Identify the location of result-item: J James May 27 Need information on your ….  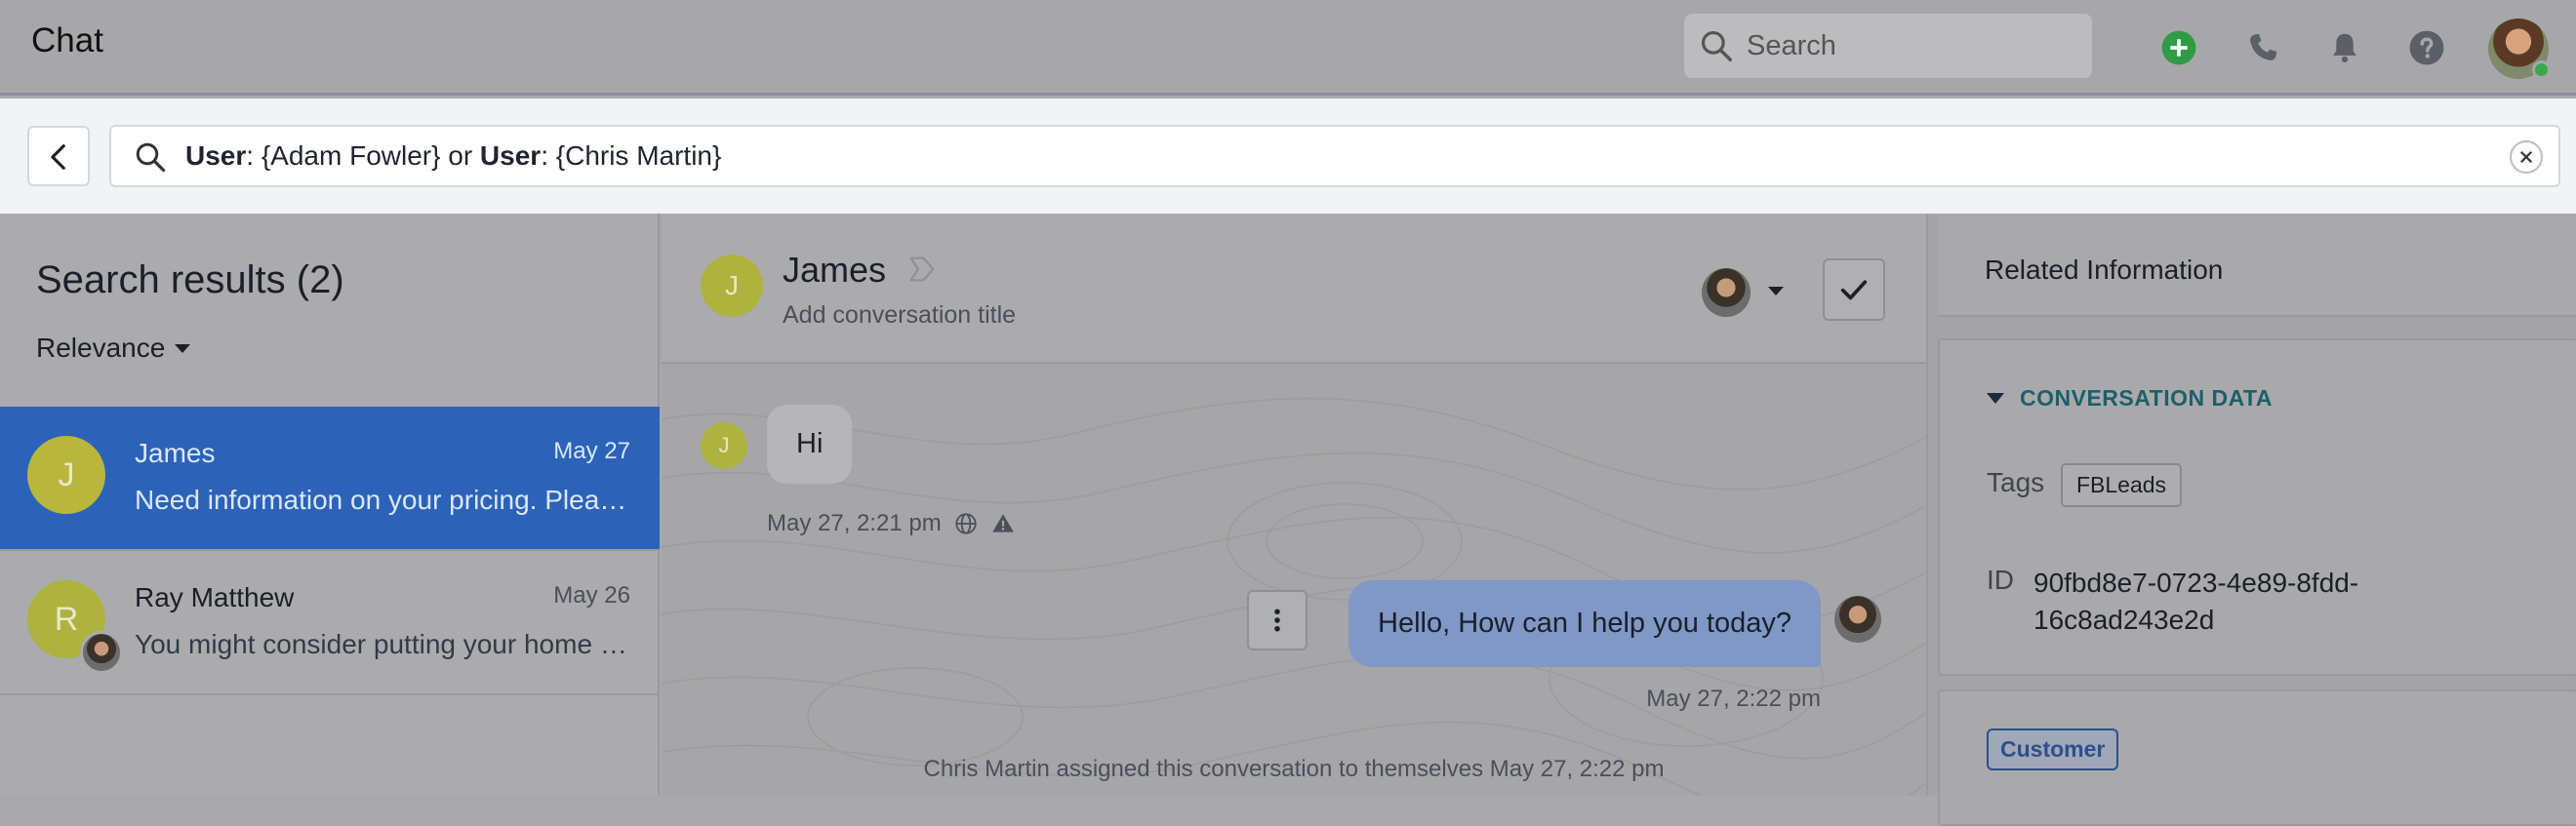
(330, 479).